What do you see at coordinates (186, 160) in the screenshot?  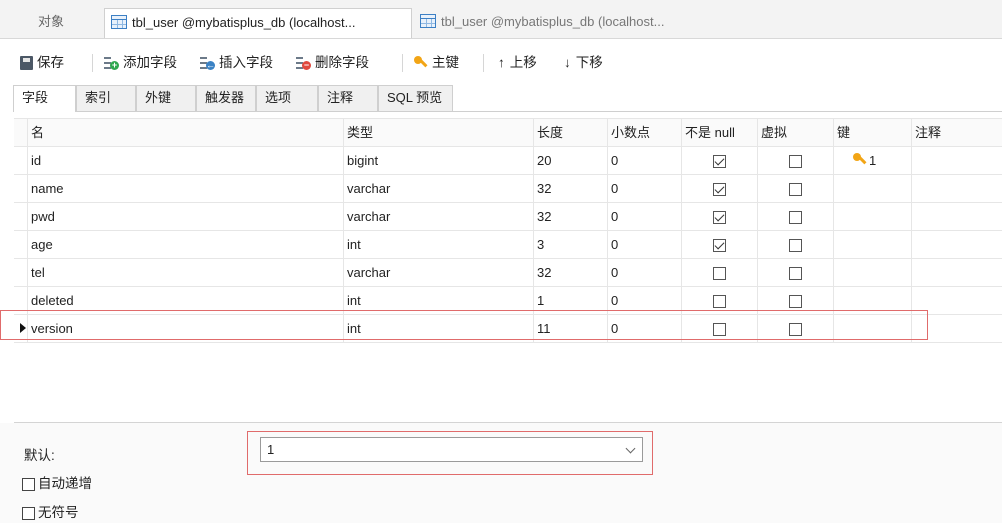 I see `field-name-cell: id` at bounding box center [186, 160].